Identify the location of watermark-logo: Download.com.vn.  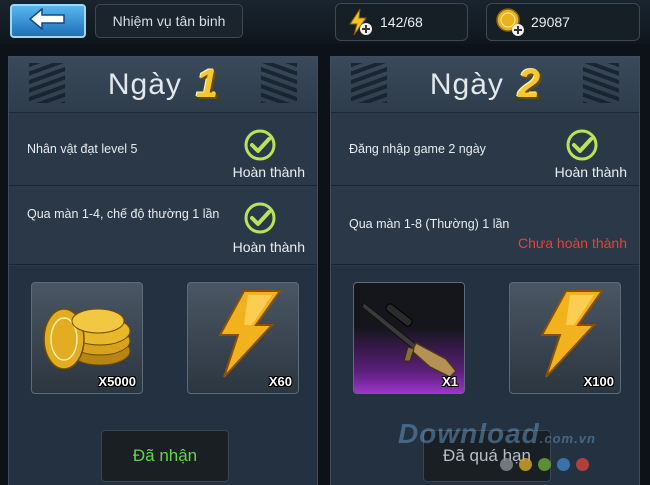
(497, 434).